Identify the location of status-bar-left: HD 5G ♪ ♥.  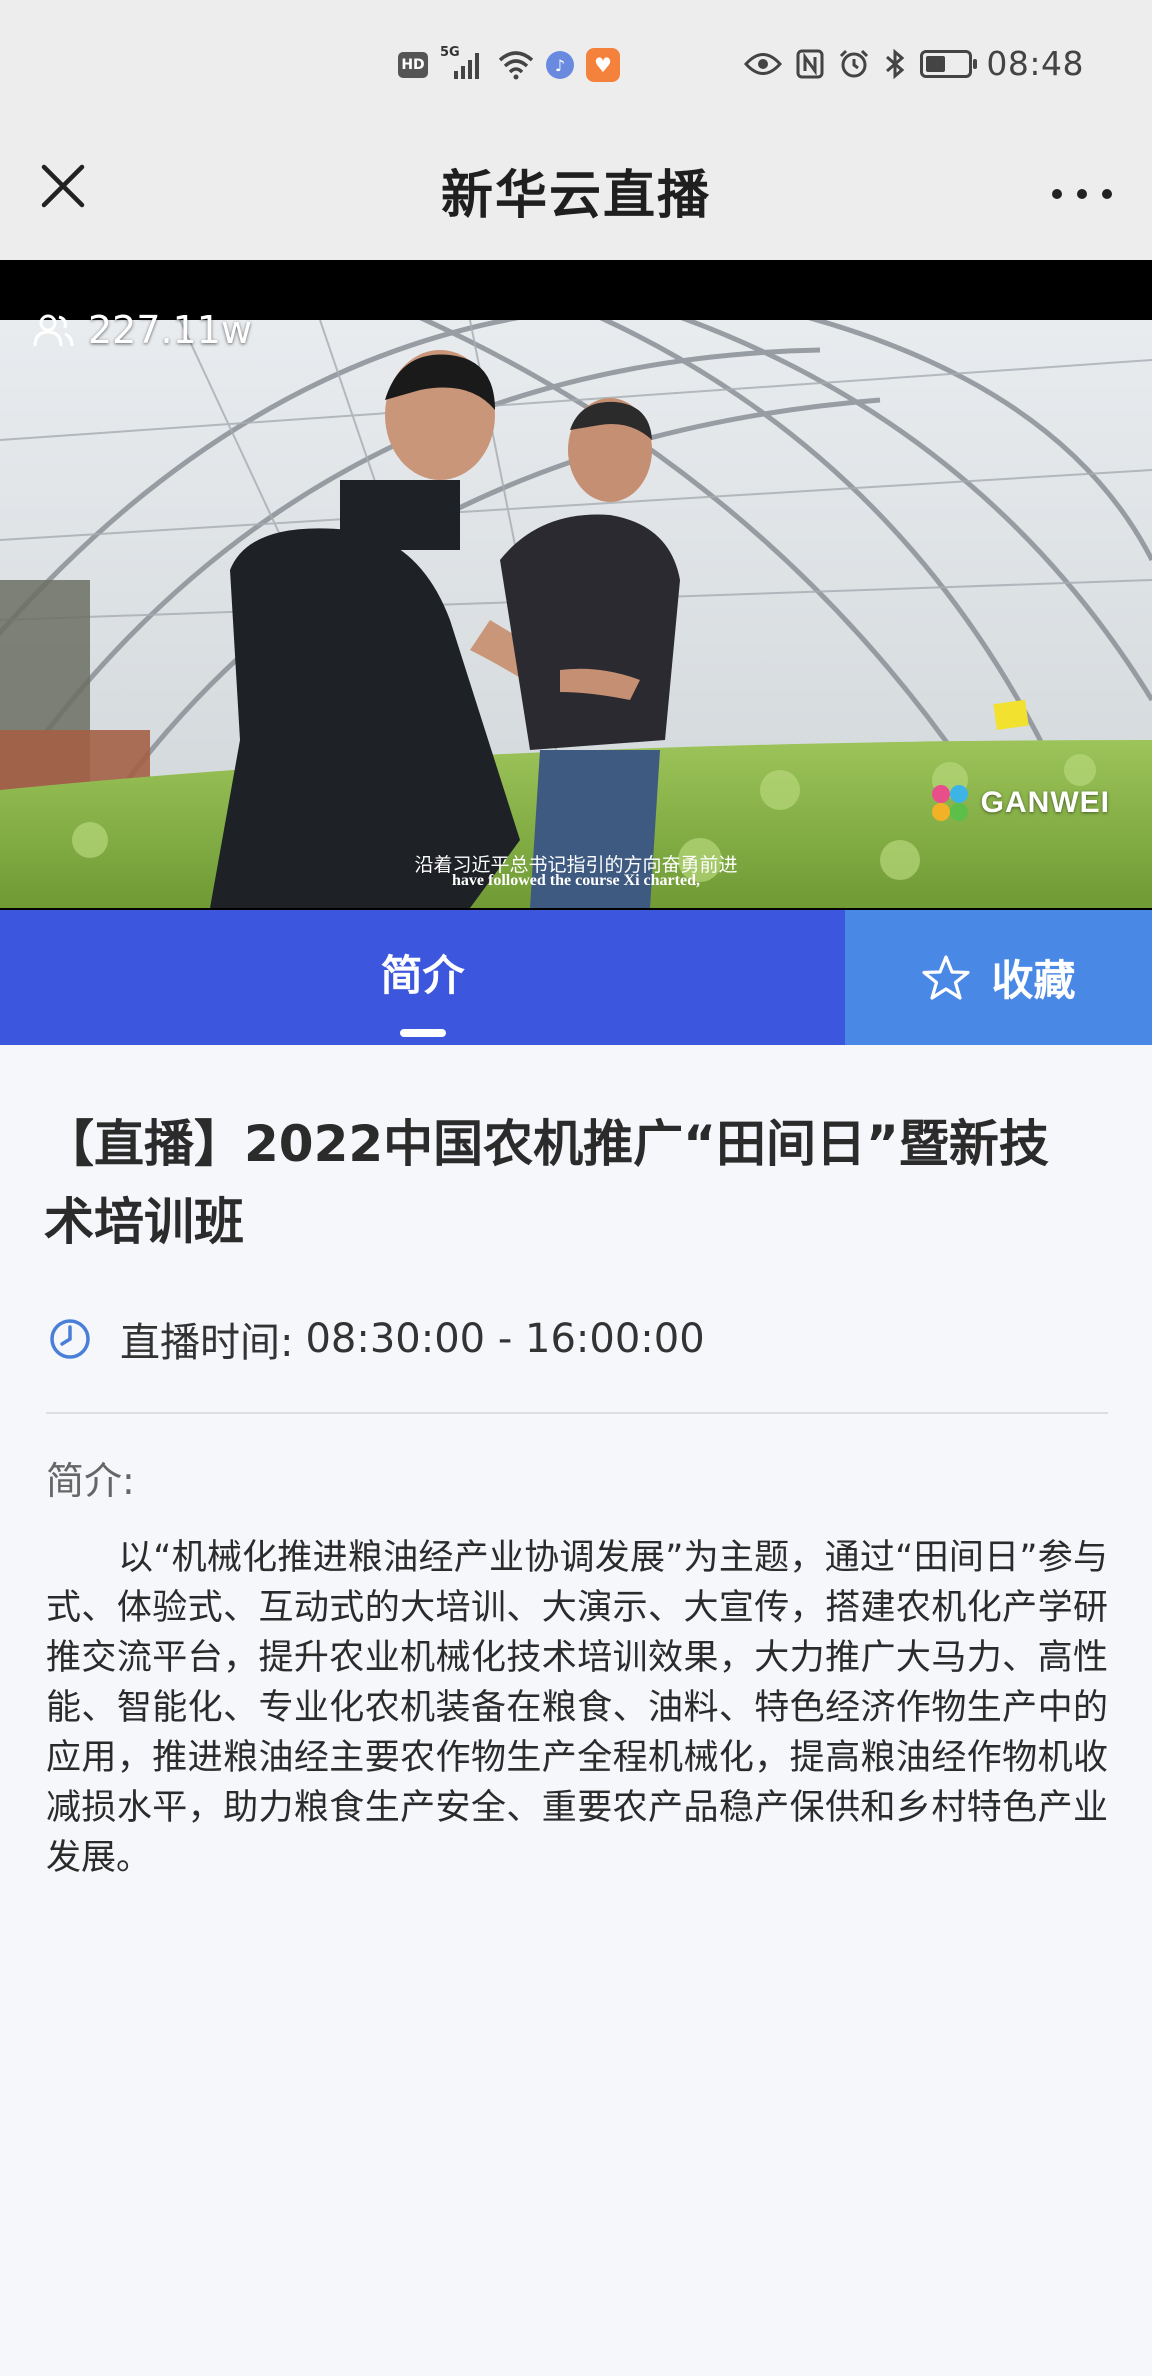
(509, 63).